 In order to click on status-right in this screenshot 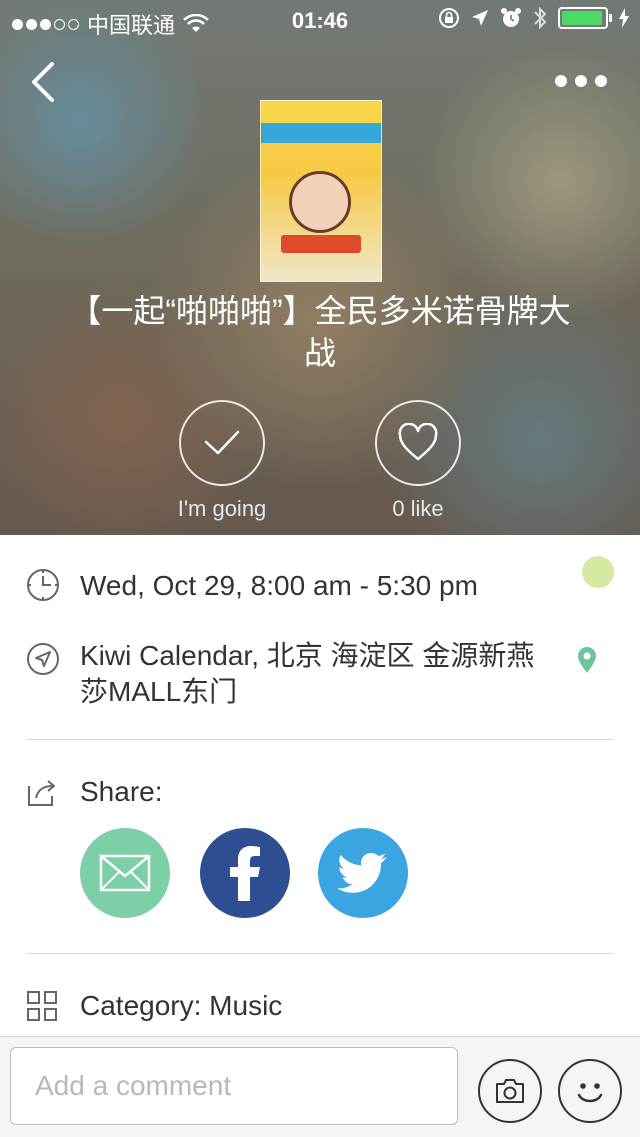, I will do `click(534, 18)`.